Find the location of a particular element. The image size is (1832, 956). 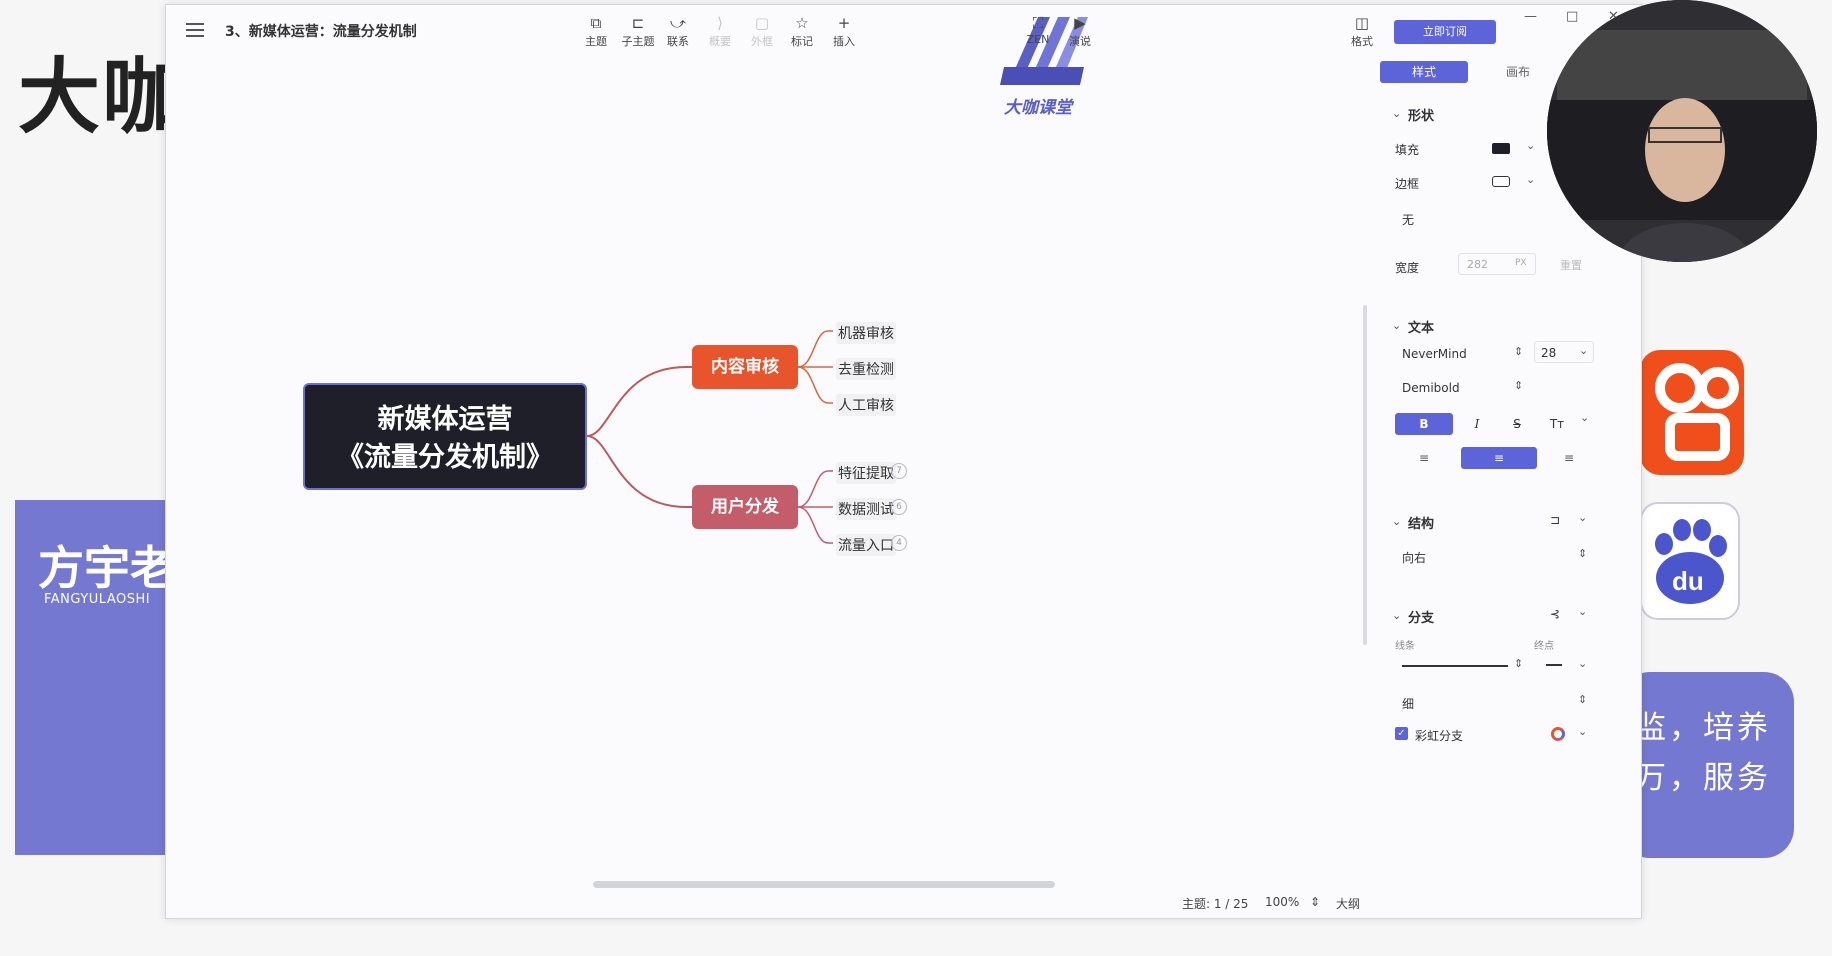

branch-dropdown-icon: ⌄ is located at coordinates (1582, 611).